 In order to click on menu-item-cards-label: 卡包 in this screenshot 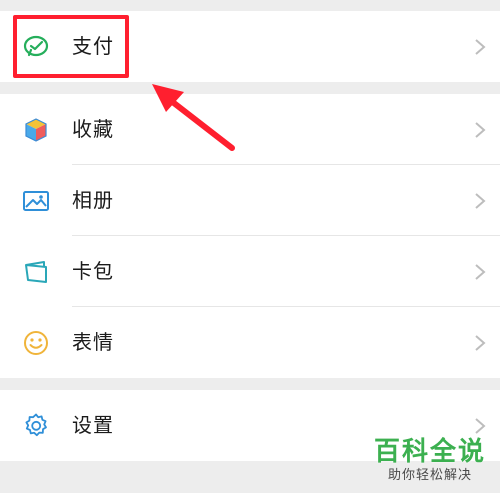, I will do `click(93, 271)`.